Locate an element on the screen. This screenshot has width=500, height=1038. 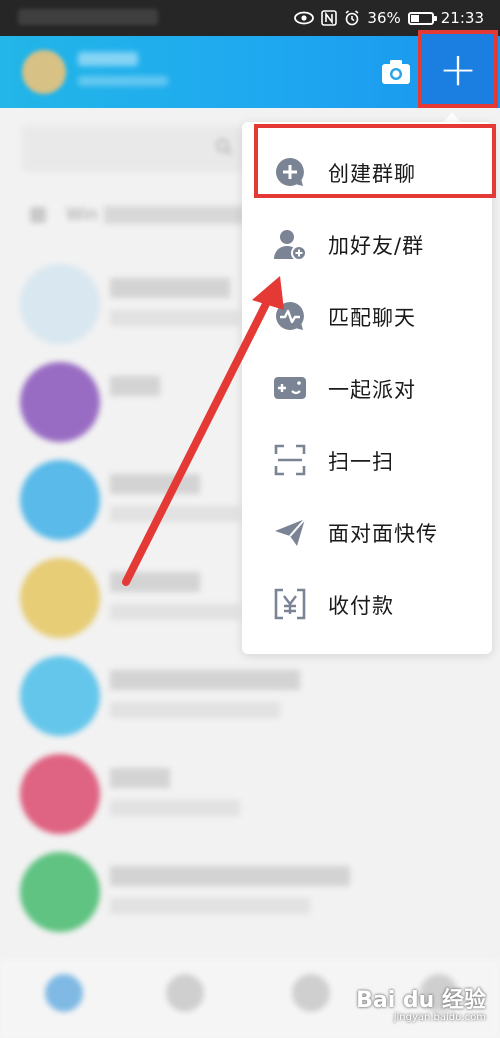
plus-button: + is located at coordinates (458, 69).